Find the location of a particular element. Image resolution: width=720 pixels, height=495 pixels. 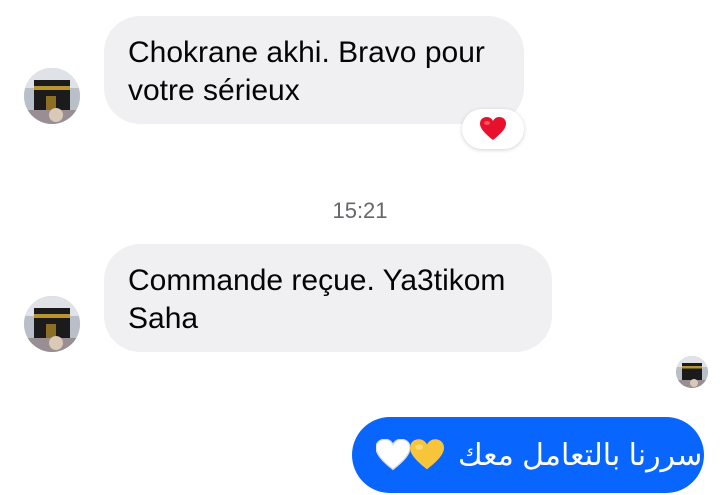

timestamp: 15:21 is located at coordinates (360, 210).